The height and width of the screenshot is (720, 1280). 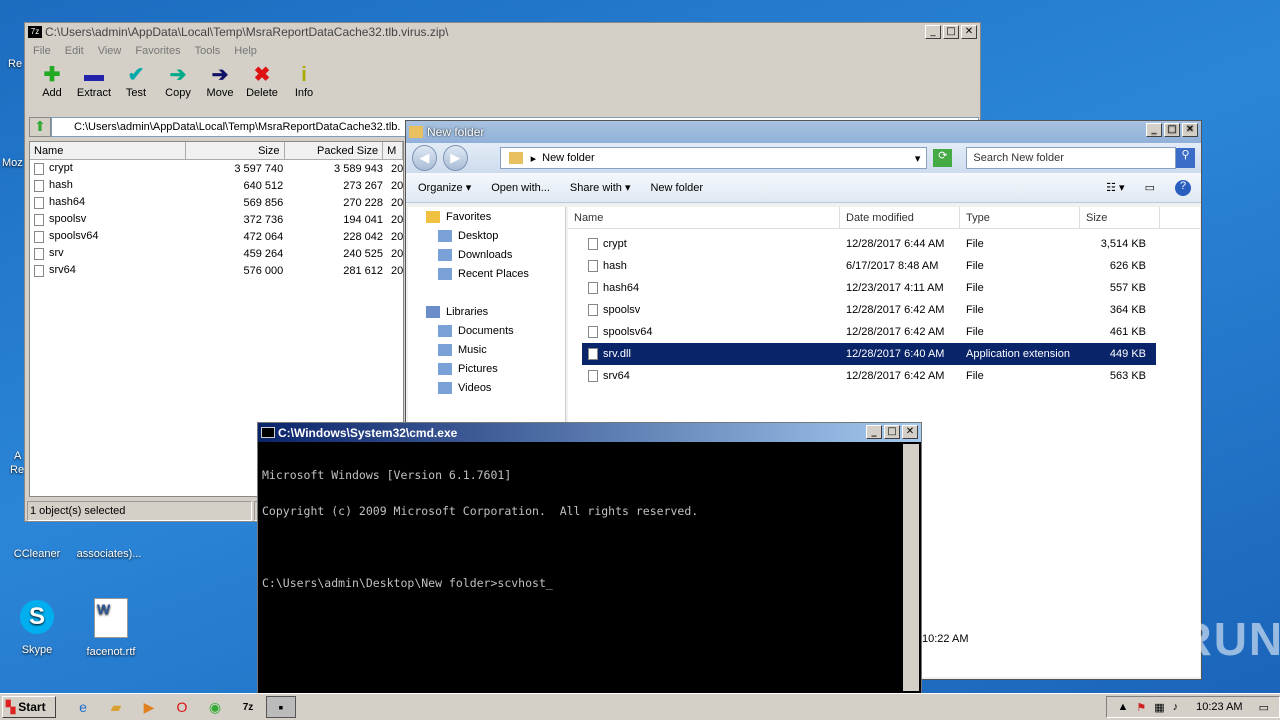 I want to click on nav-item: Downloads, so click(x=486, y=254).